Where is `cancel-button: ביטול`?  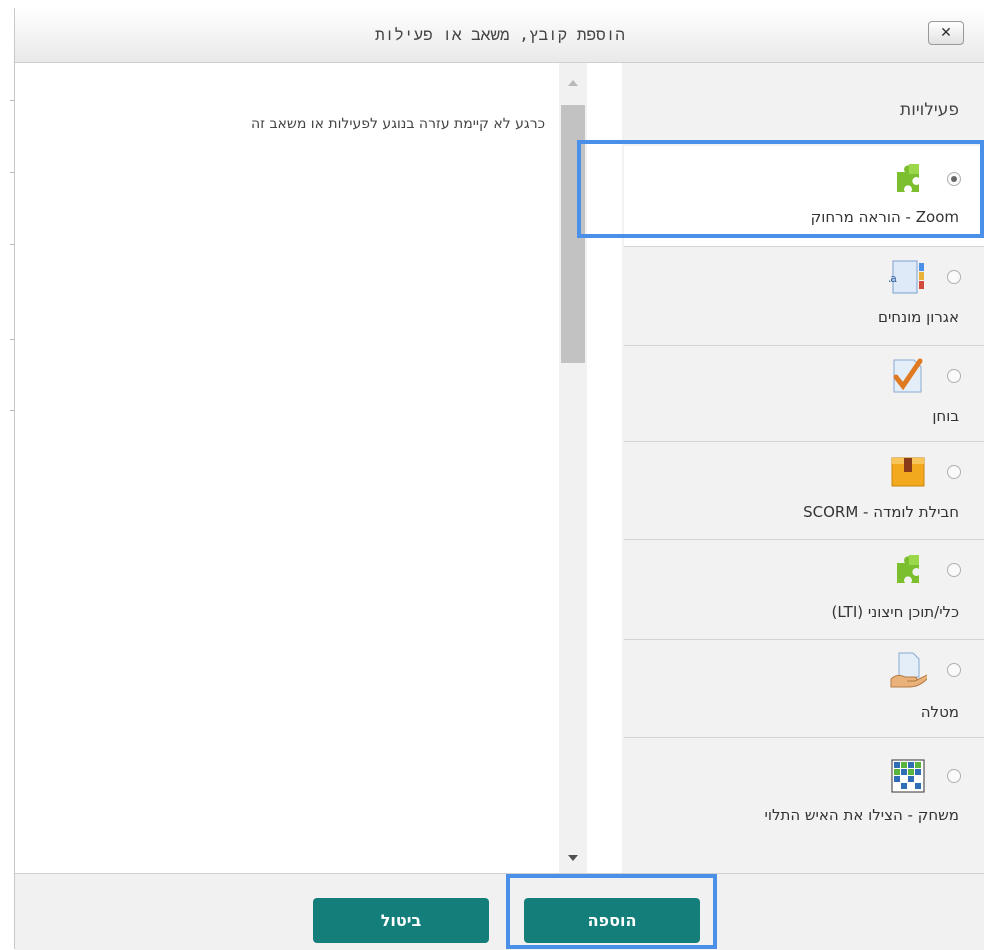
cancel-button: ביטול is located at coordinates (401, 920).